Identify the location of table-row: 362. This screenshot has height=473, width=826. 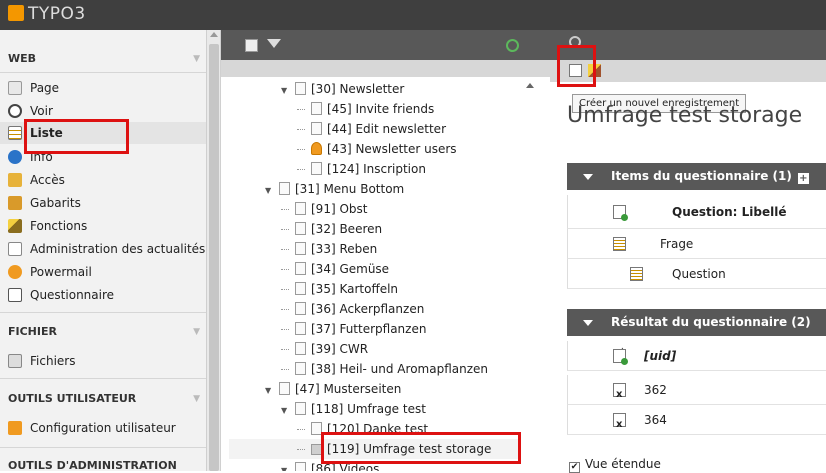
(696, 392).